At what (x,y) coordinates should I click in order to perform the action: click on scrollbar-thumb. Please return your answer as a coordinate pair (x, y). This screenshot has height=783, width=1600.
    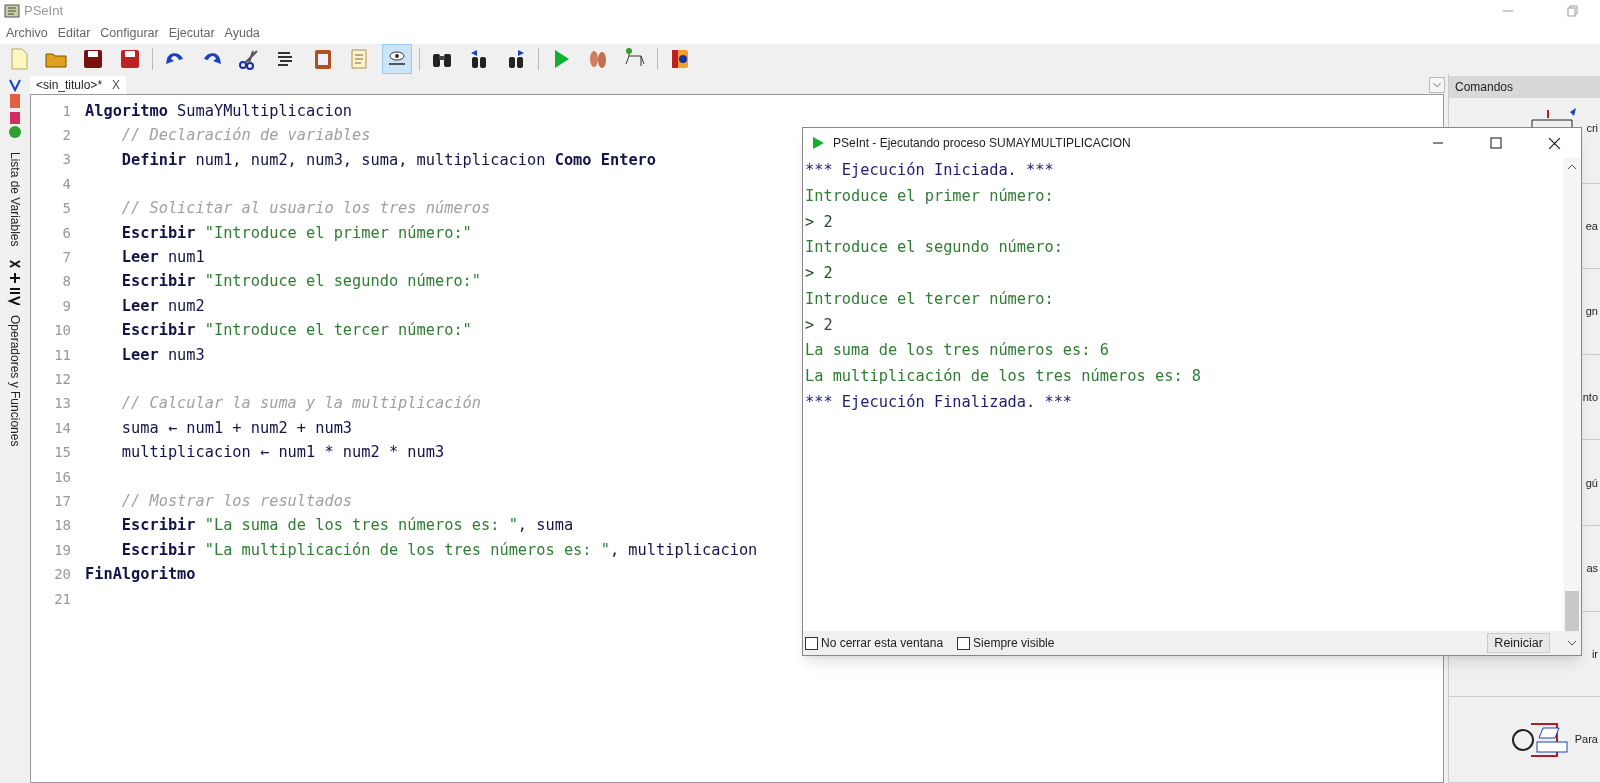
    Looking at the image, I should click on (1572, 611).